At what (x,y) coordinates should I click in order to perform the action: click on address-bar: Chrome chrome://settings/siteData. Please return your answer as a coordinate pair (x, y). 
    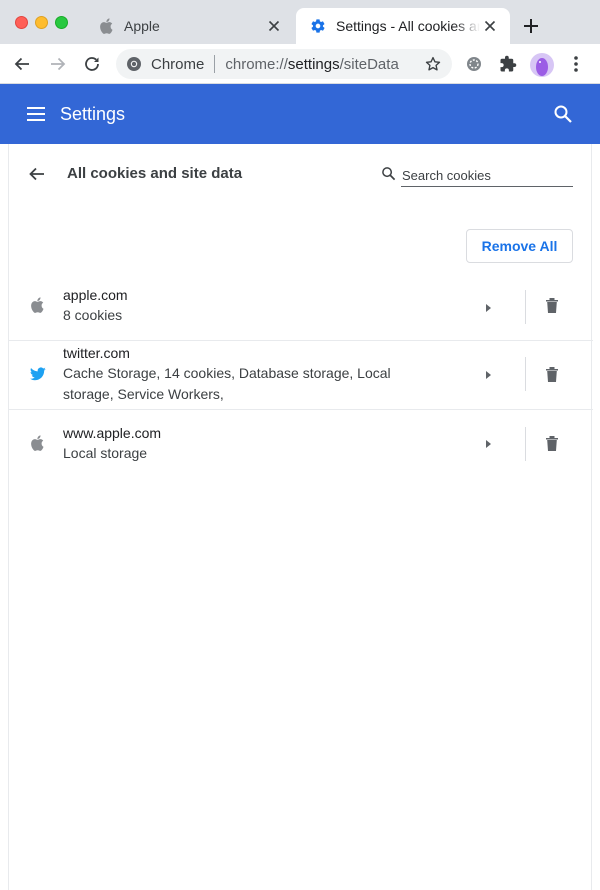
    Looking at the image, I should click on (284, 64).